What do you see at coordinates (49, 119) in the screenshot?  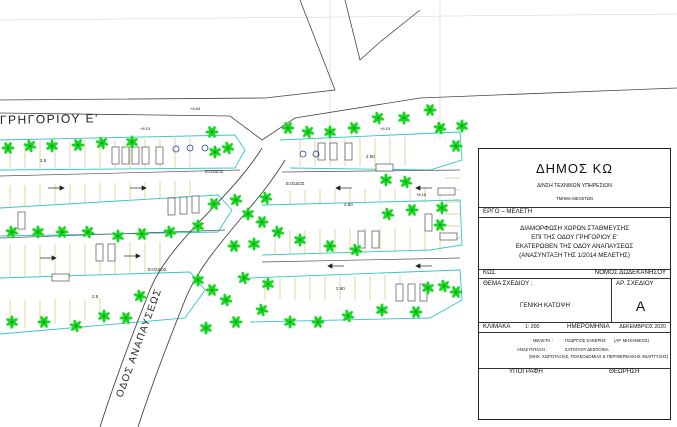 I see `road-label-grigoriou: ΓΡΗΓΟΡΙΟΥ Ε'` at bounding box center [49, 119].